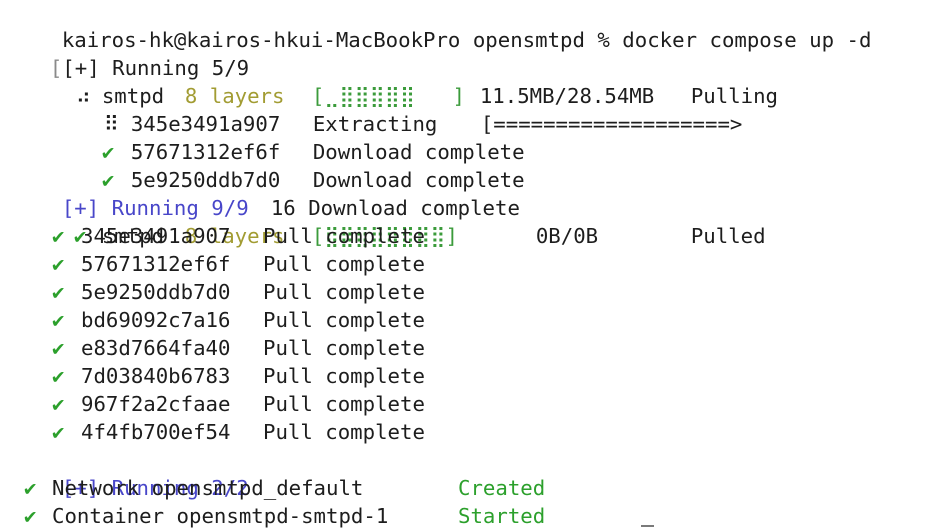 This screenshot has width=938, height=530. I want to click on extracting-progress: [===================>, so click(587, 109).